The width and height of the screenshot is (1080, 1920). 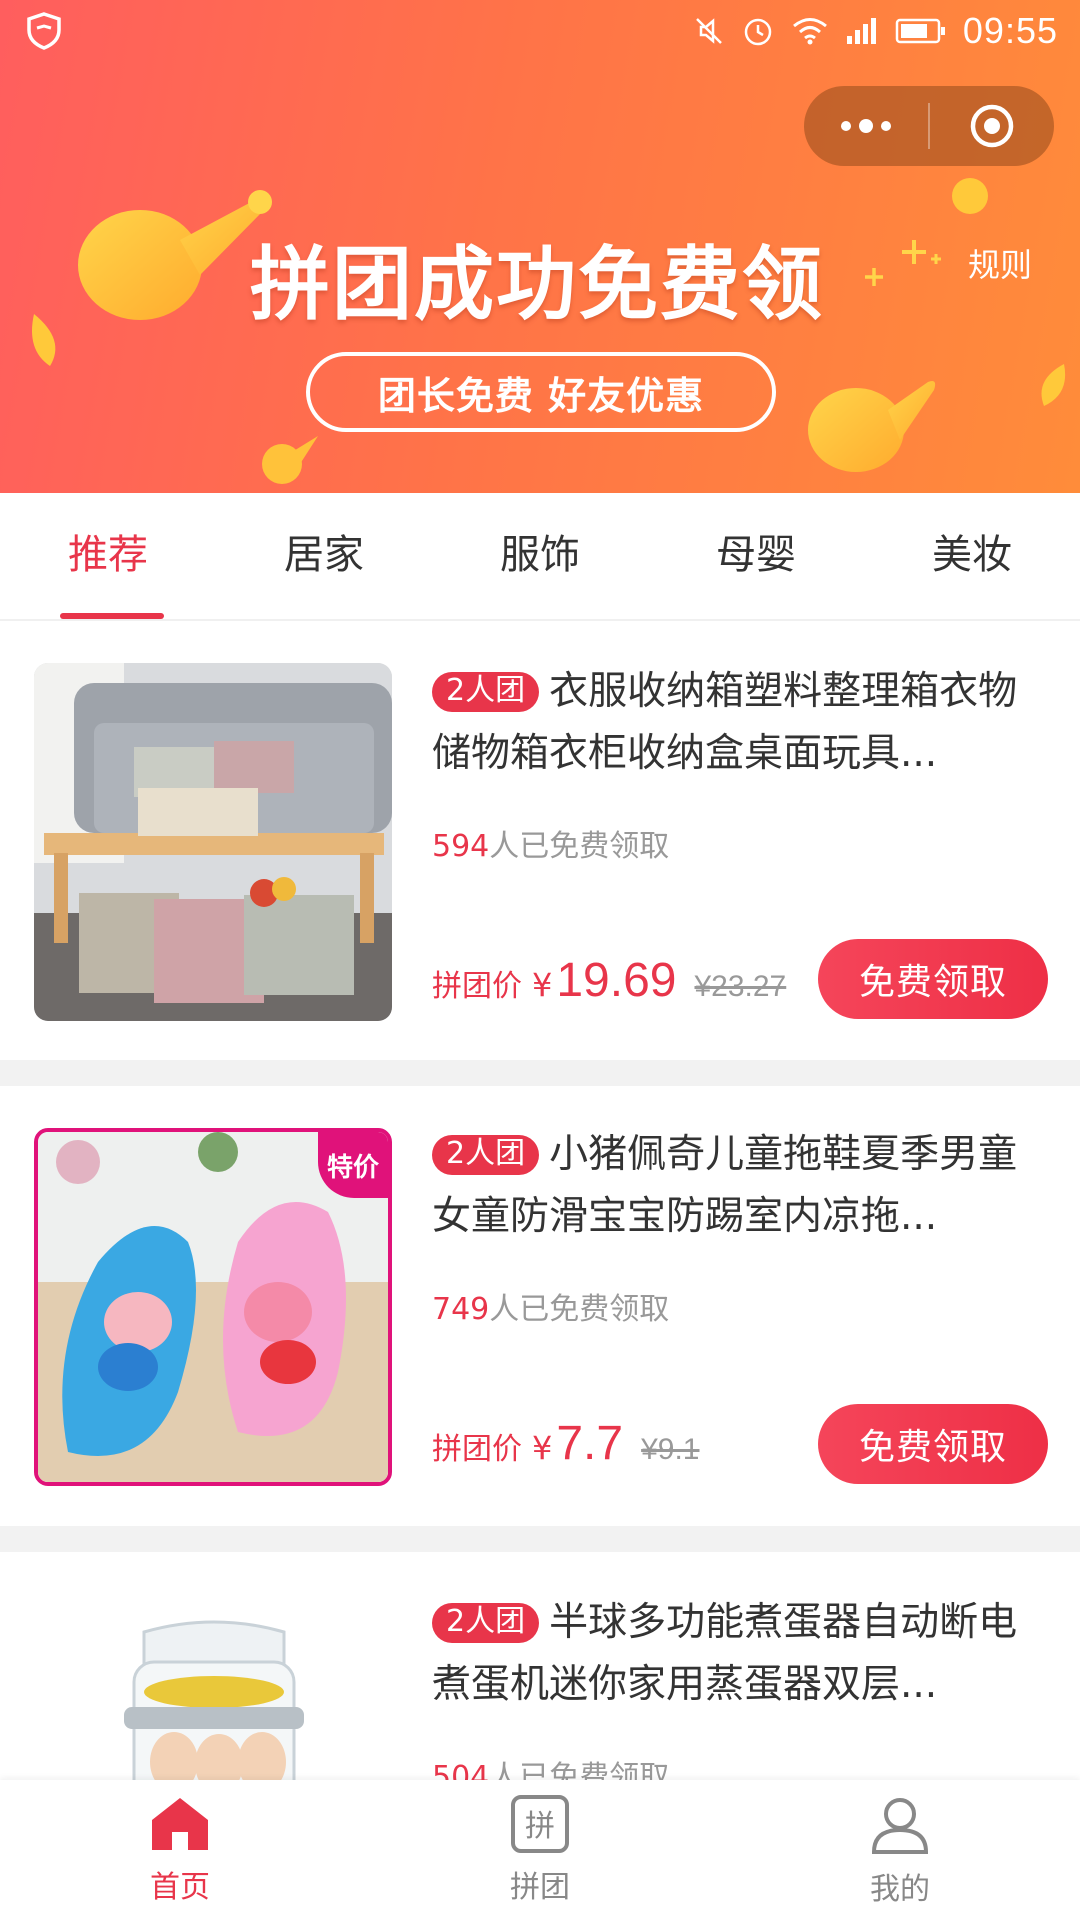 What do you see at coordinates (461, 846) in the screenshot?
I see `claimed-number: 594` at bounding box center [461, 846].